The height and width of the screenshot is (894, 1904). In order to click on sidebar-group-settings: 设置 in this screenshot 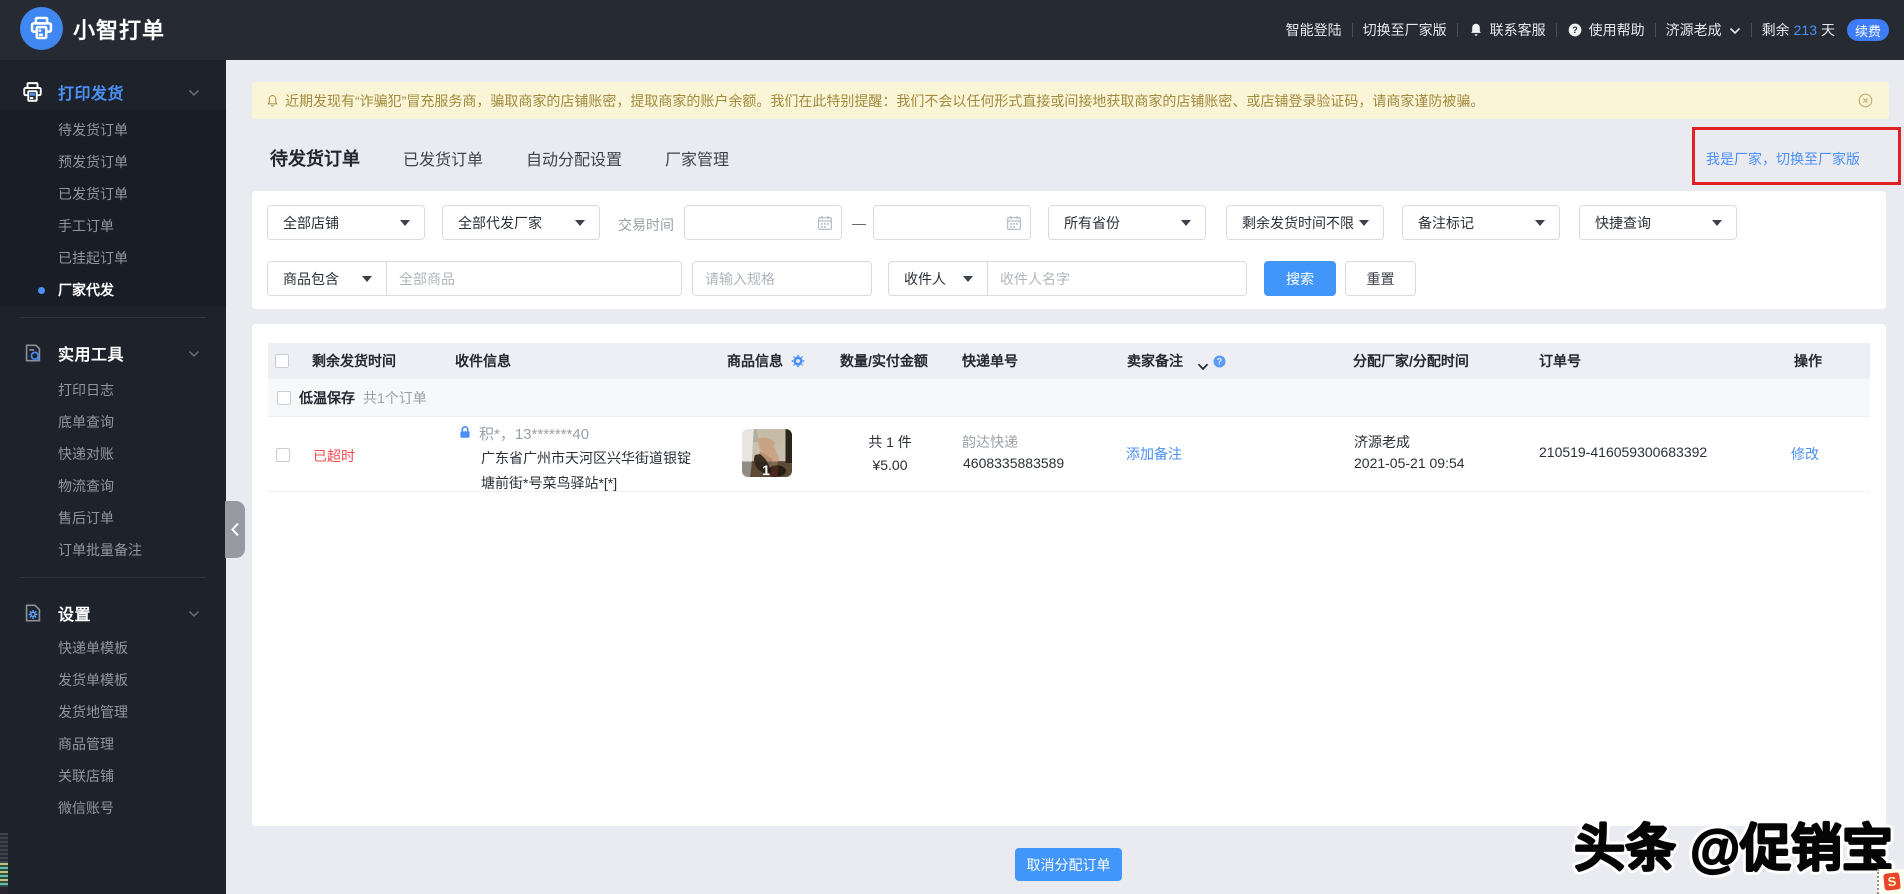, I will do `click(113, 613)`.